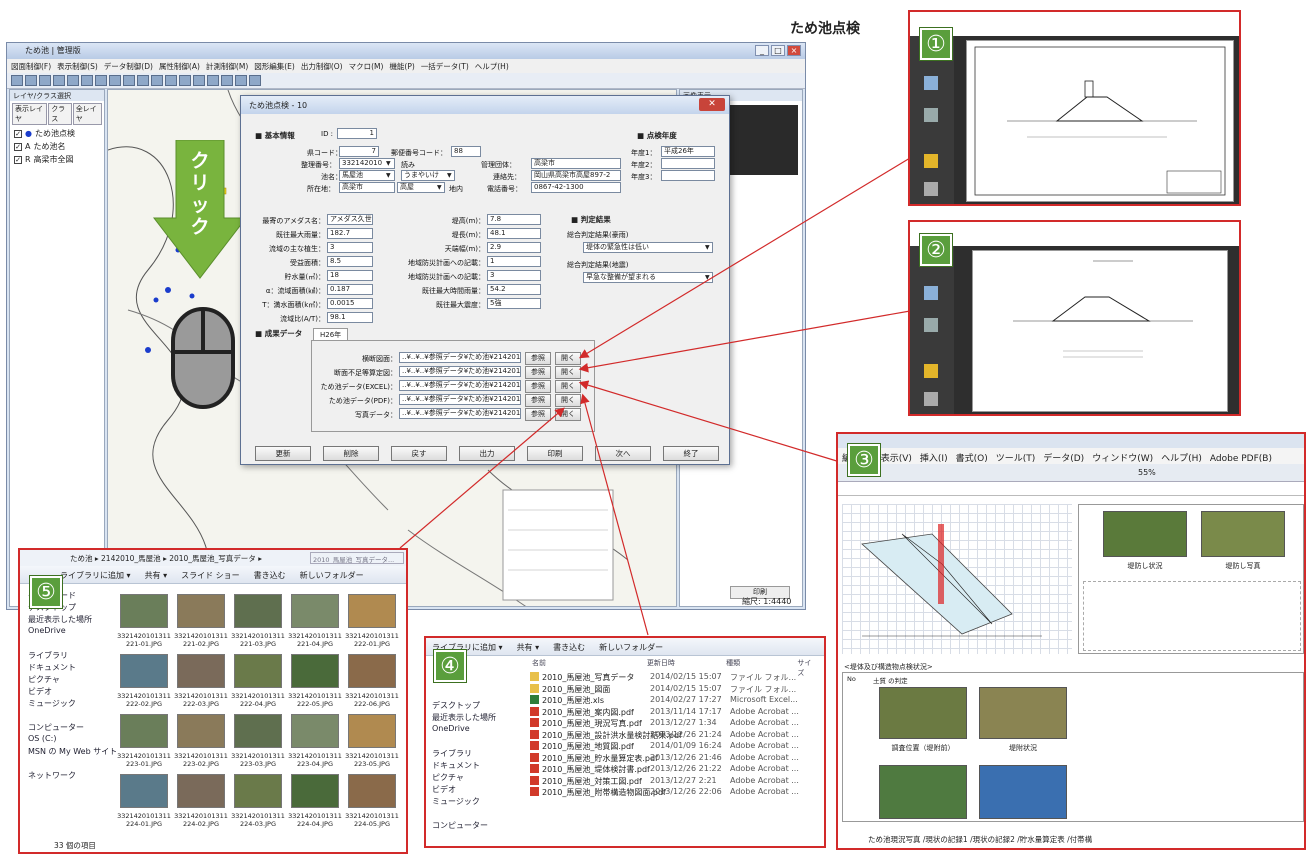 This screenshot has height=858, width=1309. I want to click on menu-item: ウィンドウ(W), so click(1122, 459).